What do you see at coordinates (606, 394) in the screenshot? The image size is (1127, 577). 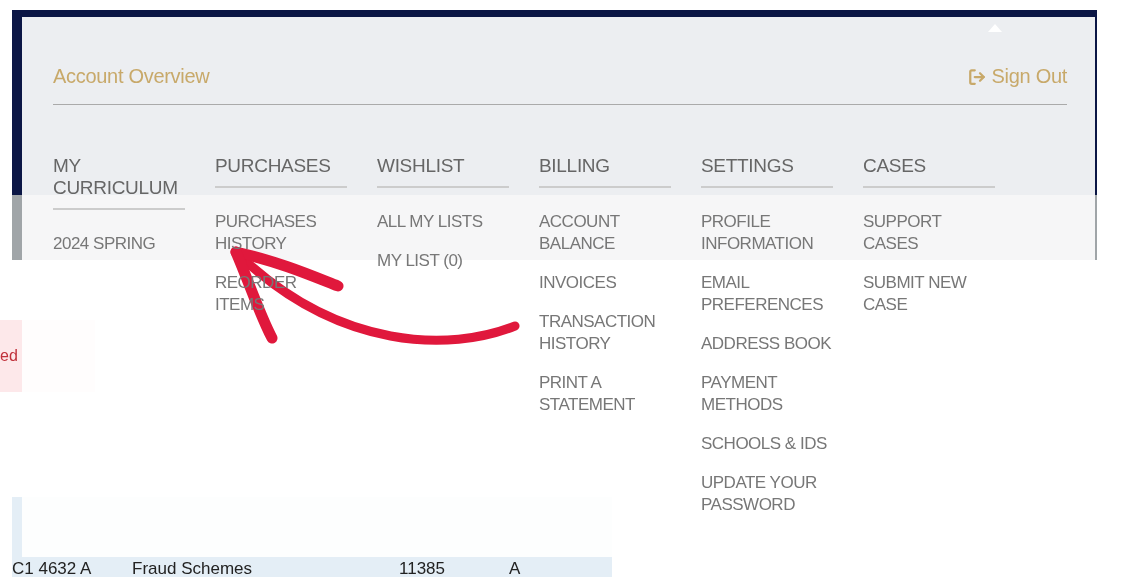 I see `menu-item: PRINT A STATEMENT` at bounding box center [606, 394].